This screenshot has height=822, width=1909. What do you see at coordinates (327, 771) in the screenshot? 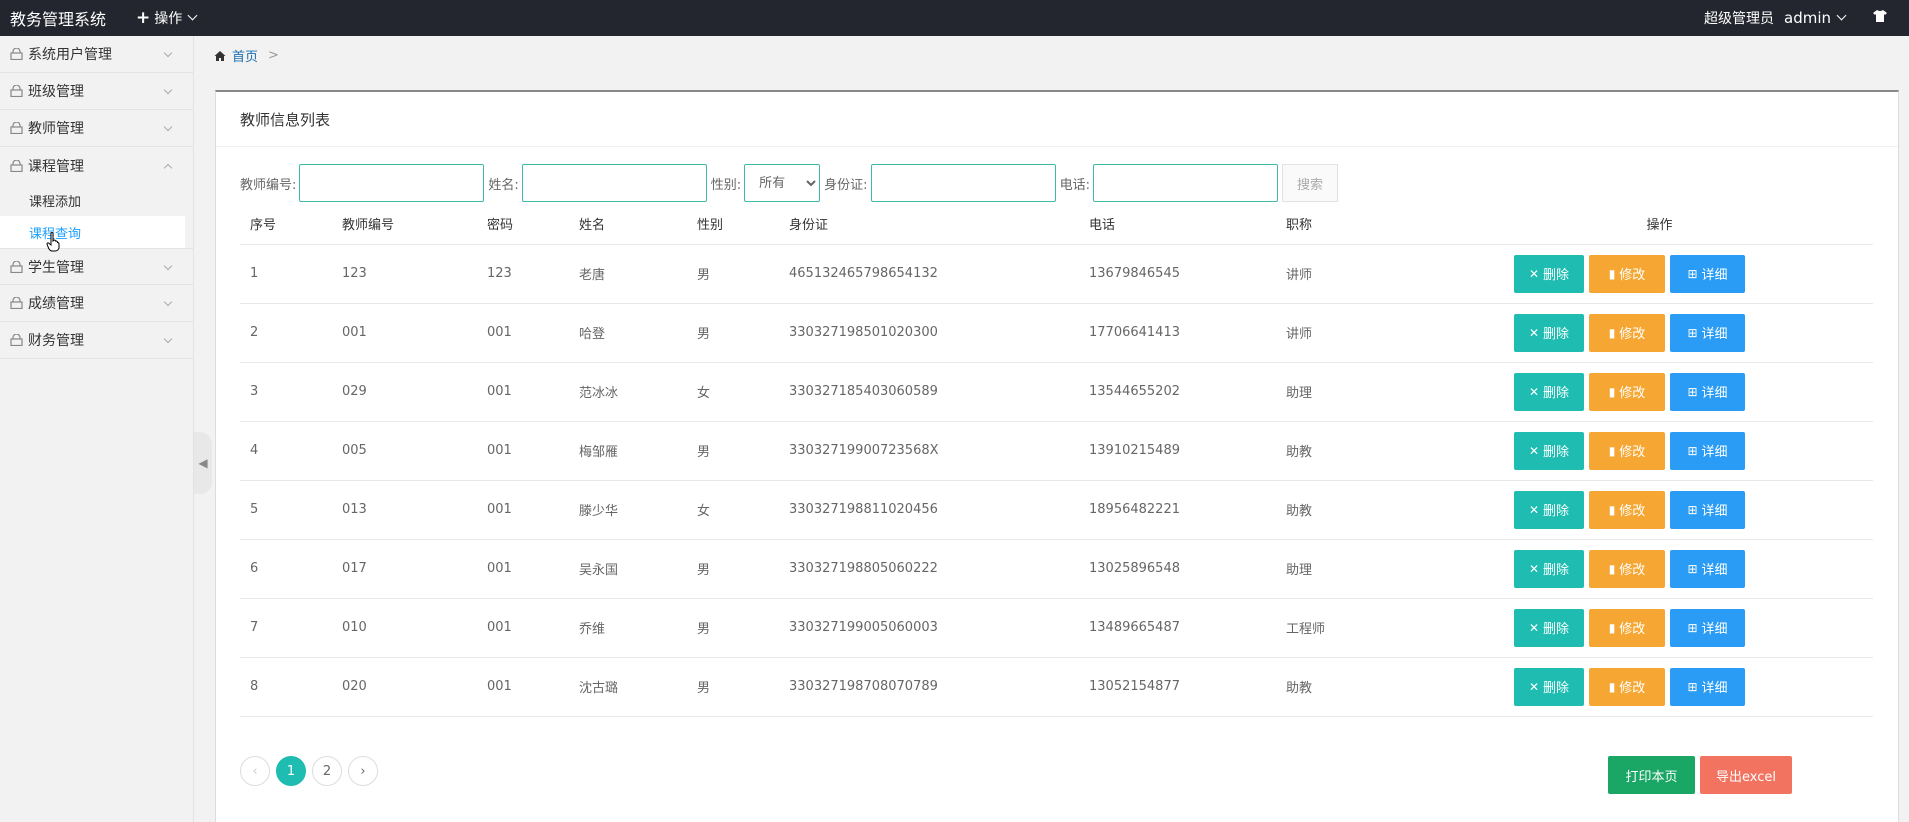
I see `pagination-page-2: 2` at bounding box center [327, 771].